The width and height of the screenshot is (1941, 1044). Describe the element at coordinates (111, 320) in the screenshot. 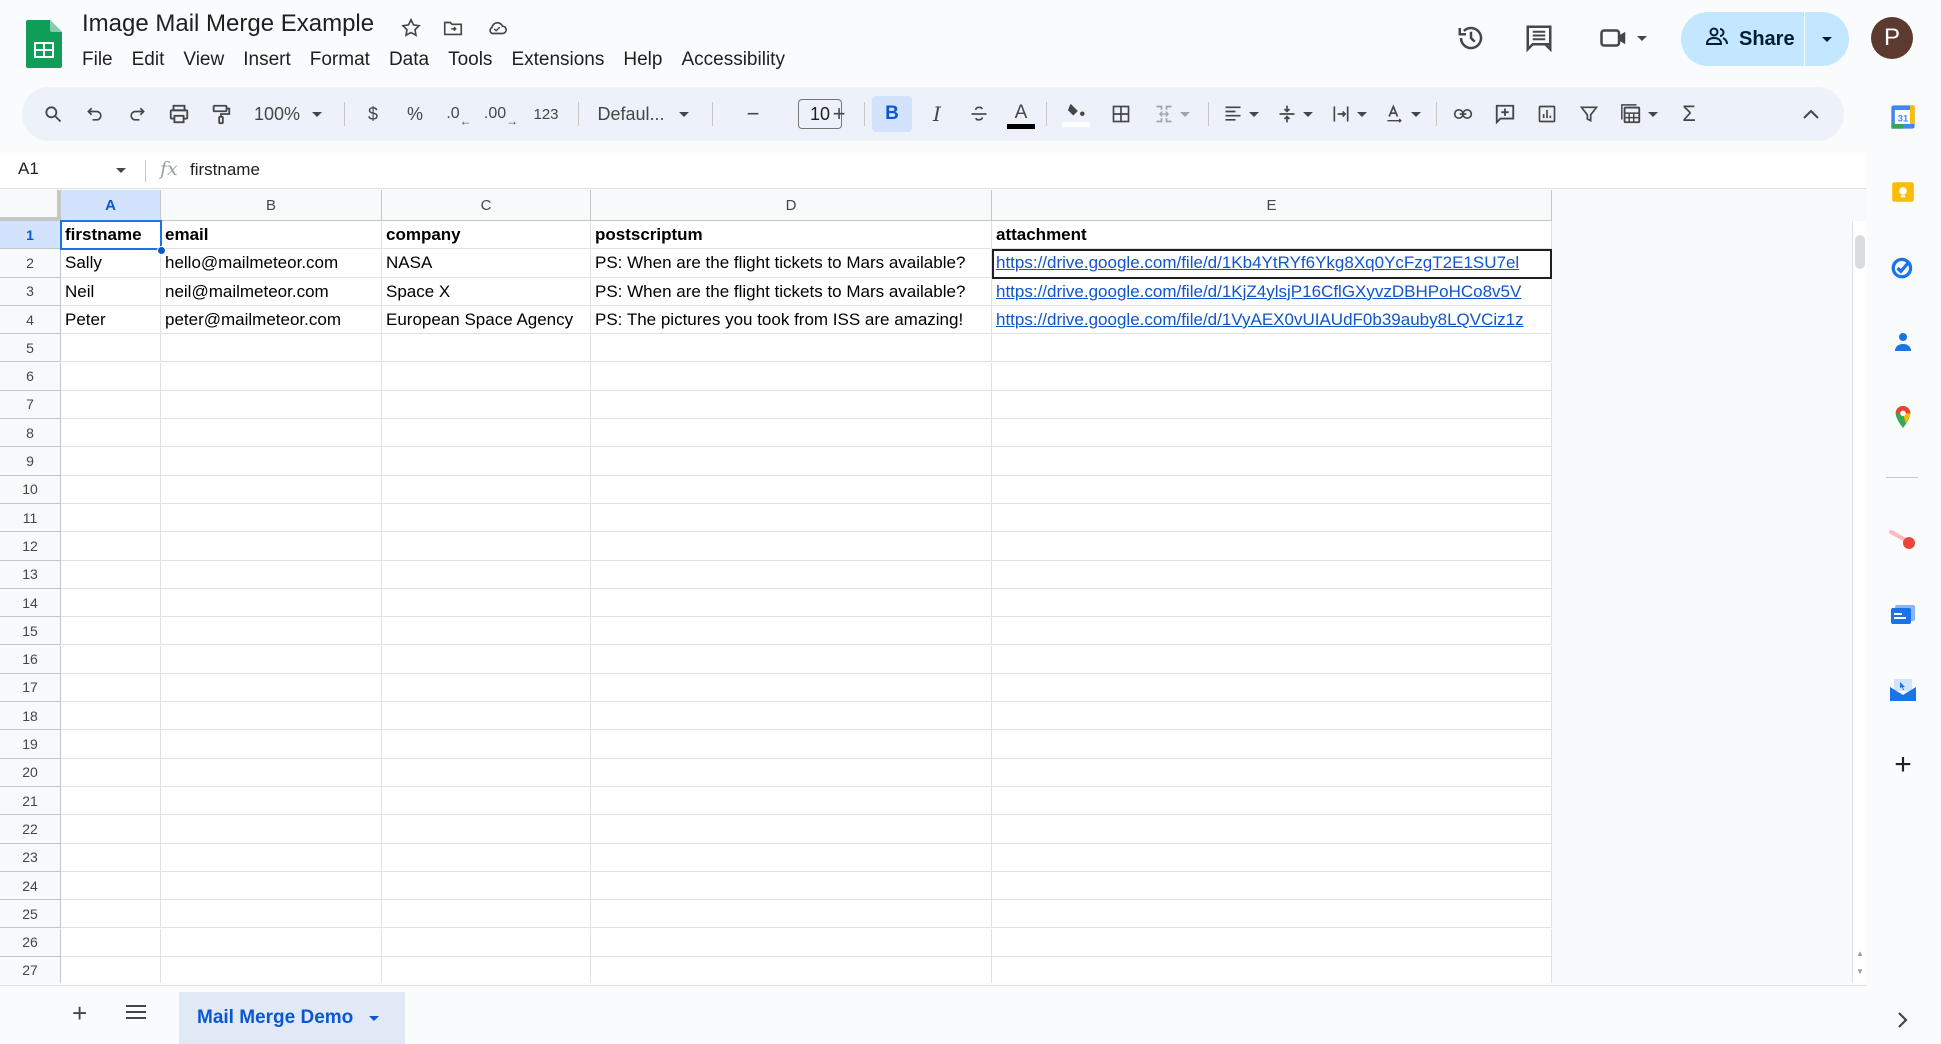

I see `cell-a4: Peter` at that location.